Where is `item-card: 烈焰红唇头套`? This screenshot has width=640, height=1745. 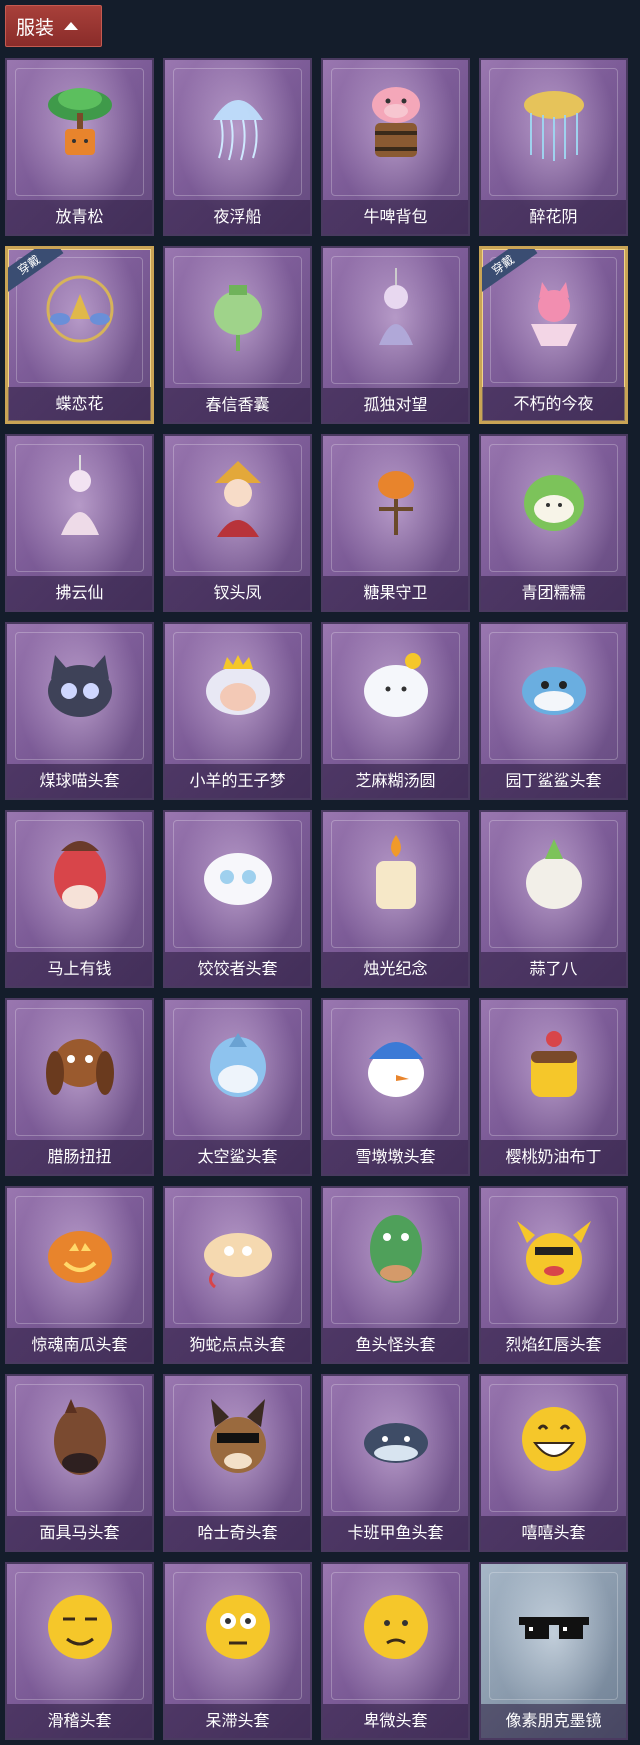
item-card: 烈焰红唇头套 is located at coordinates (553, 1275).